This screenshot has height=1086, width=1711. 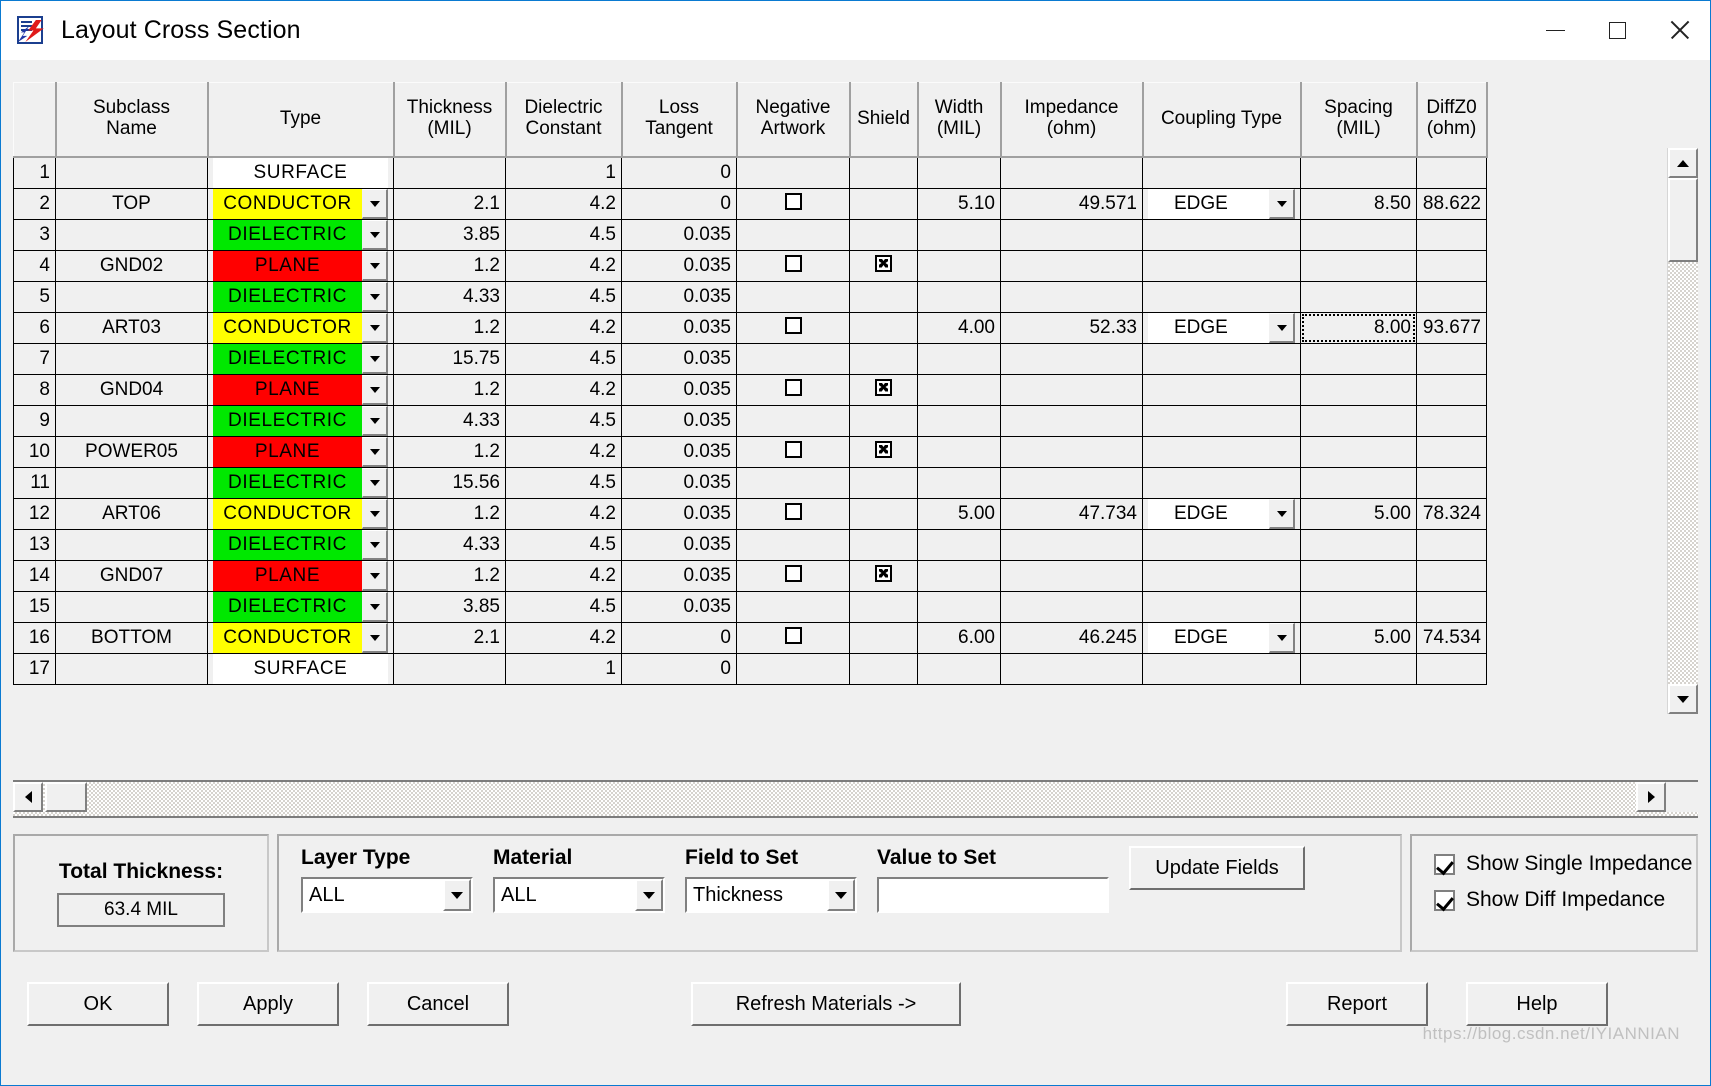 What do you see at coordinates (959, 120) in the screenshot?
I see `col-header-width: Width (MIL)` at bounding box center [959, 120].